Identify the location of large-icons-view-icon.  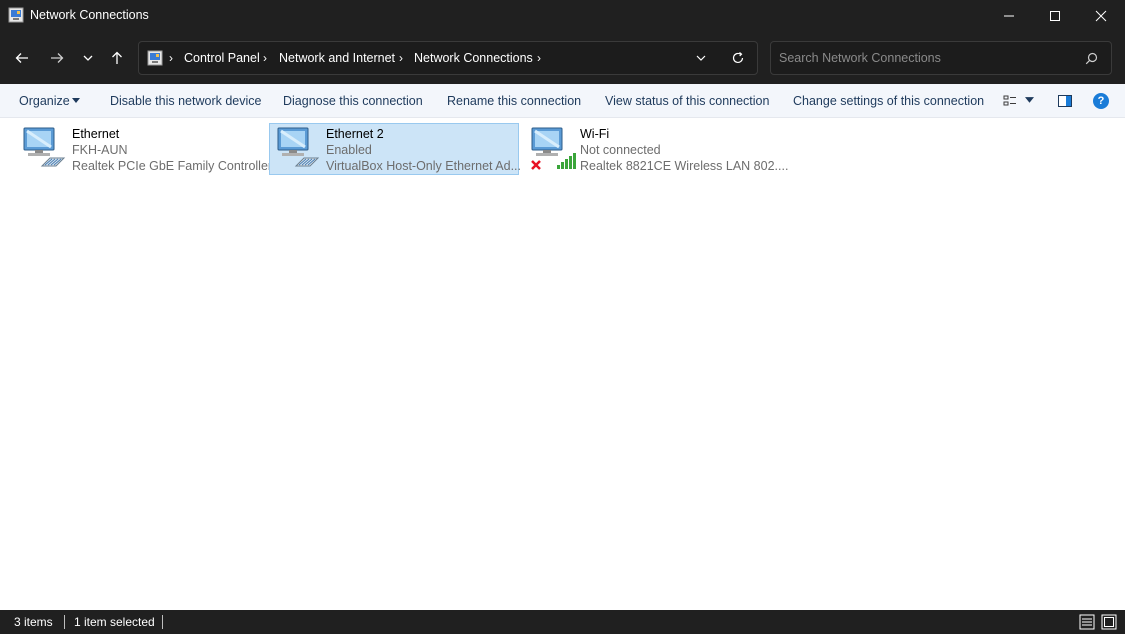
(1109, 622).